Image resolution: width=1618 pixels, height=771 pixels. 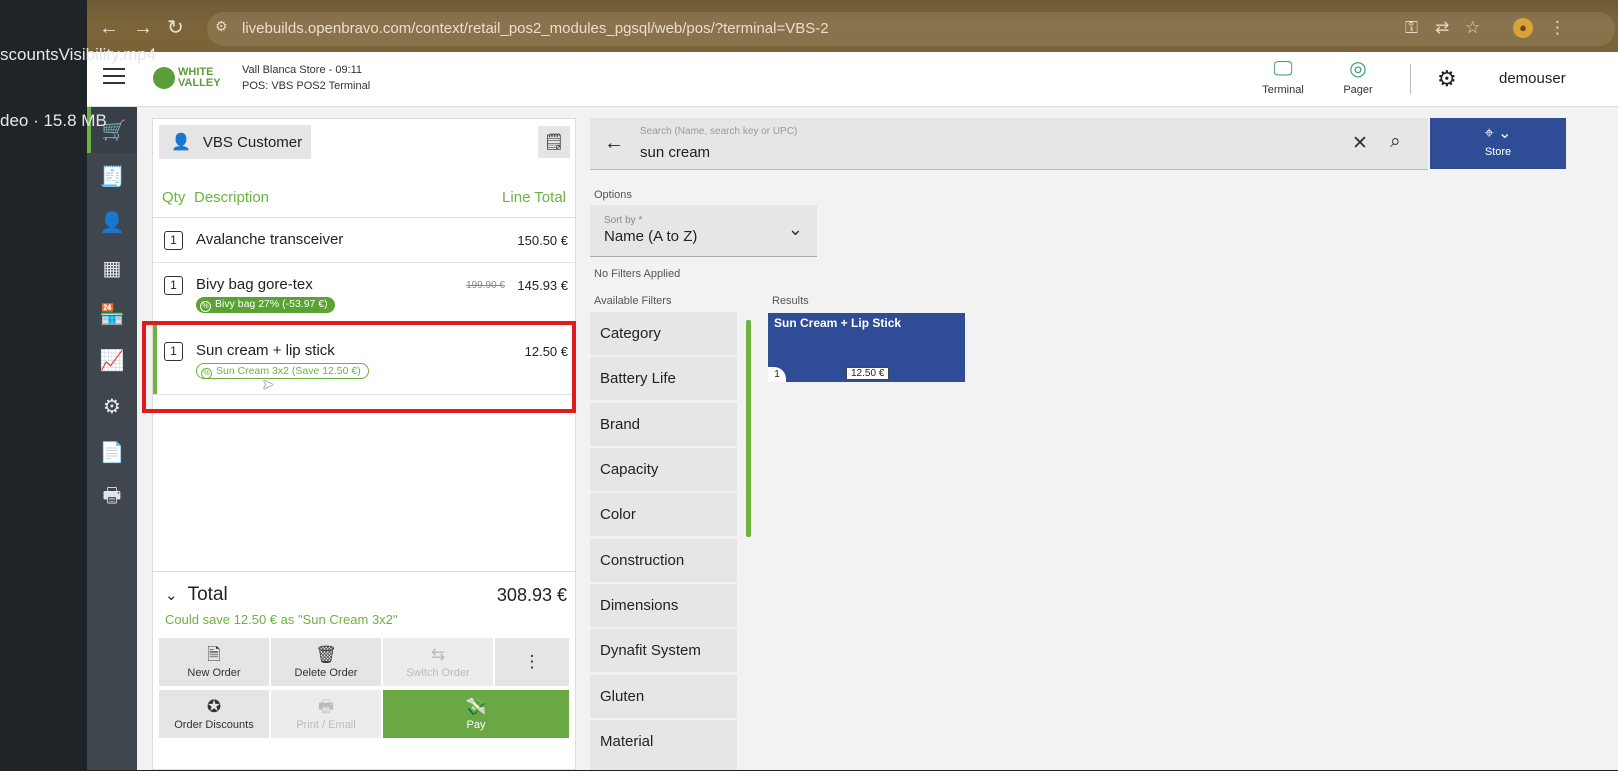 I want to click on pay-button: 💸 Pay, so click(x=476, y=714).